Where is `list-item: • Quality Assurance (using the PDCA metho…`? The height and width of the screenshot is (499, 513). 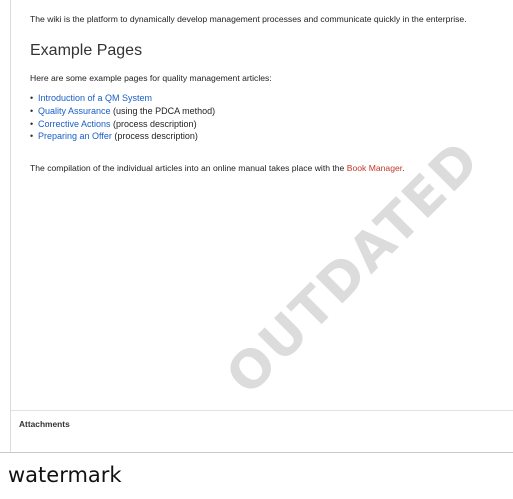
list-item: • Quality Assurance (using the PDCA metho… is located at coordinates (122, 111).